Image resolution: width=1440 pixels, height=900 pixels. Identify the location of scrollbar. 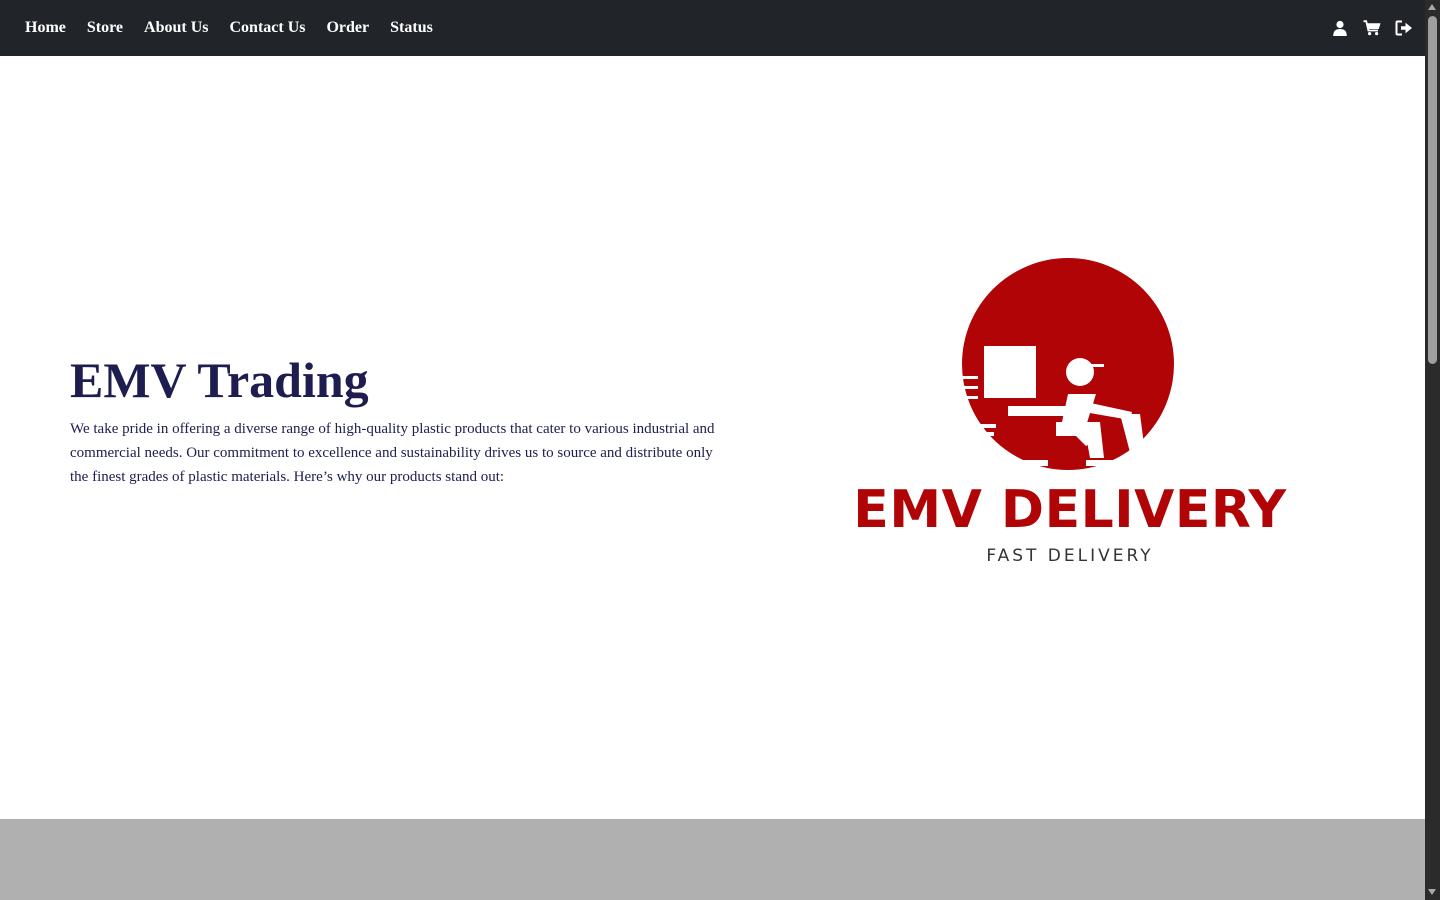
(1432, 450).